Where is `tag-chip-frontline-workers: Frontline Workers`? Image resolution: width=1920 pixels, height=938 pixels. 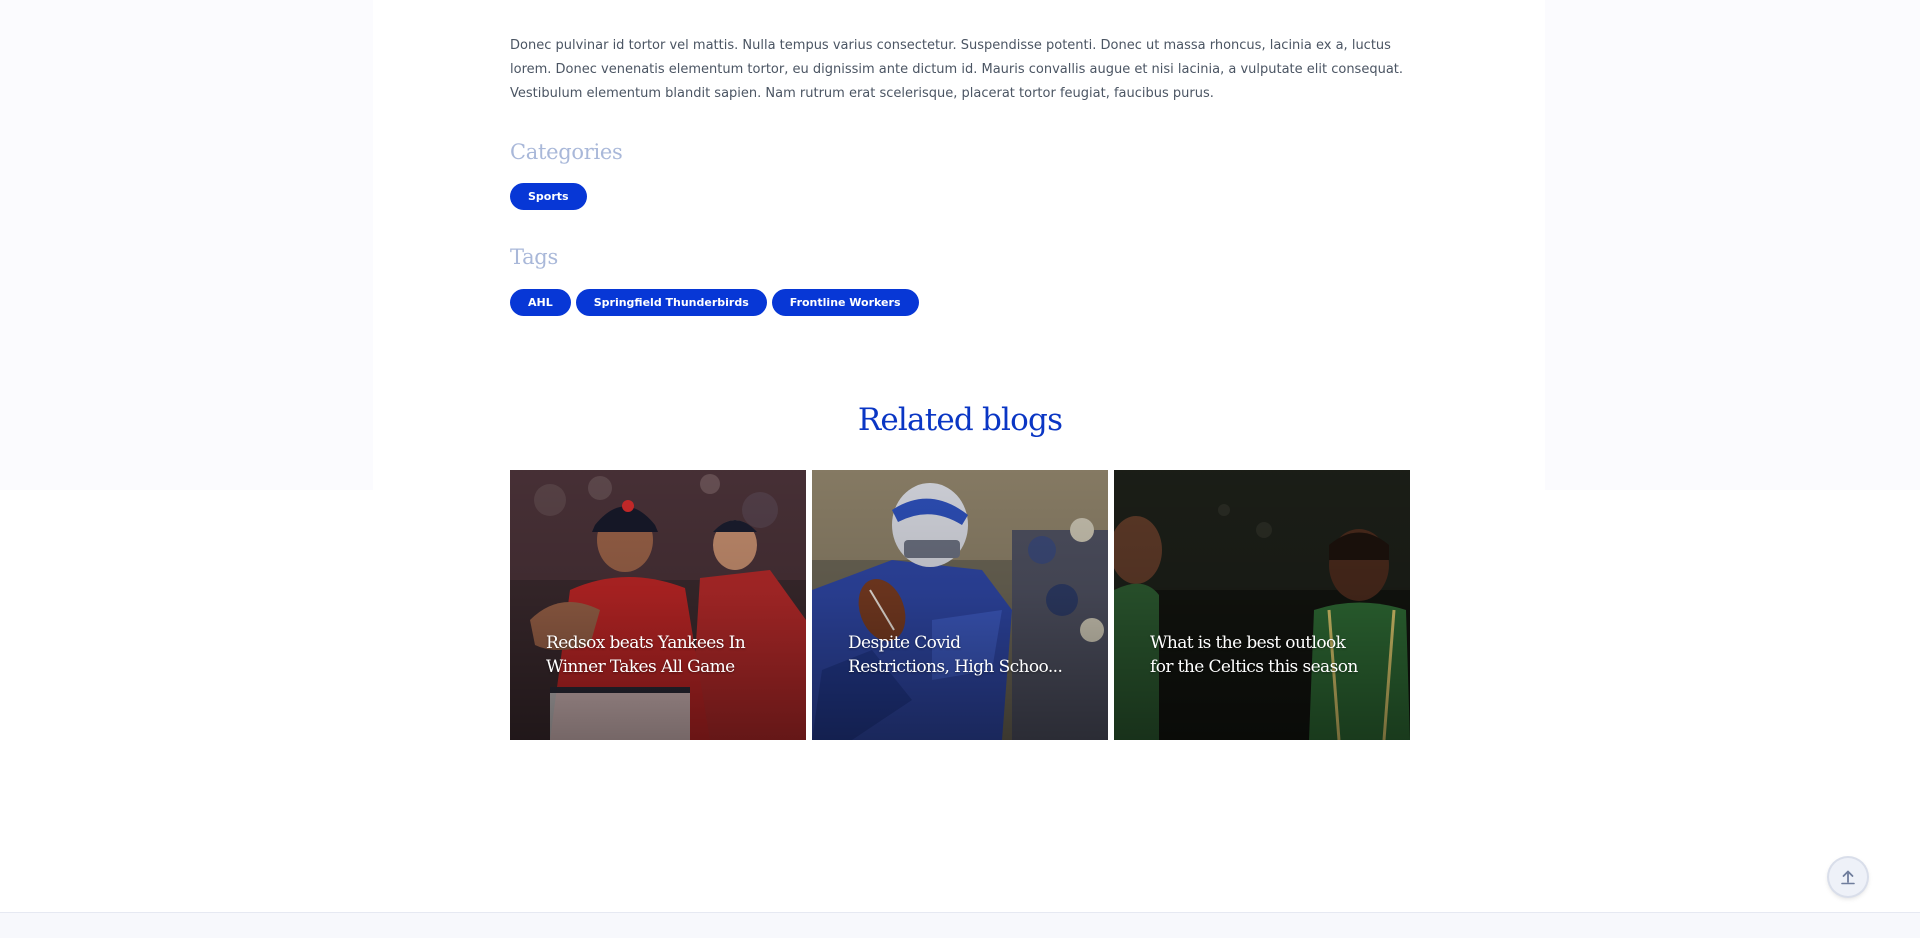
tag-chip-frontline-workers: Frontline Workers is located at coordinates (845, 302).